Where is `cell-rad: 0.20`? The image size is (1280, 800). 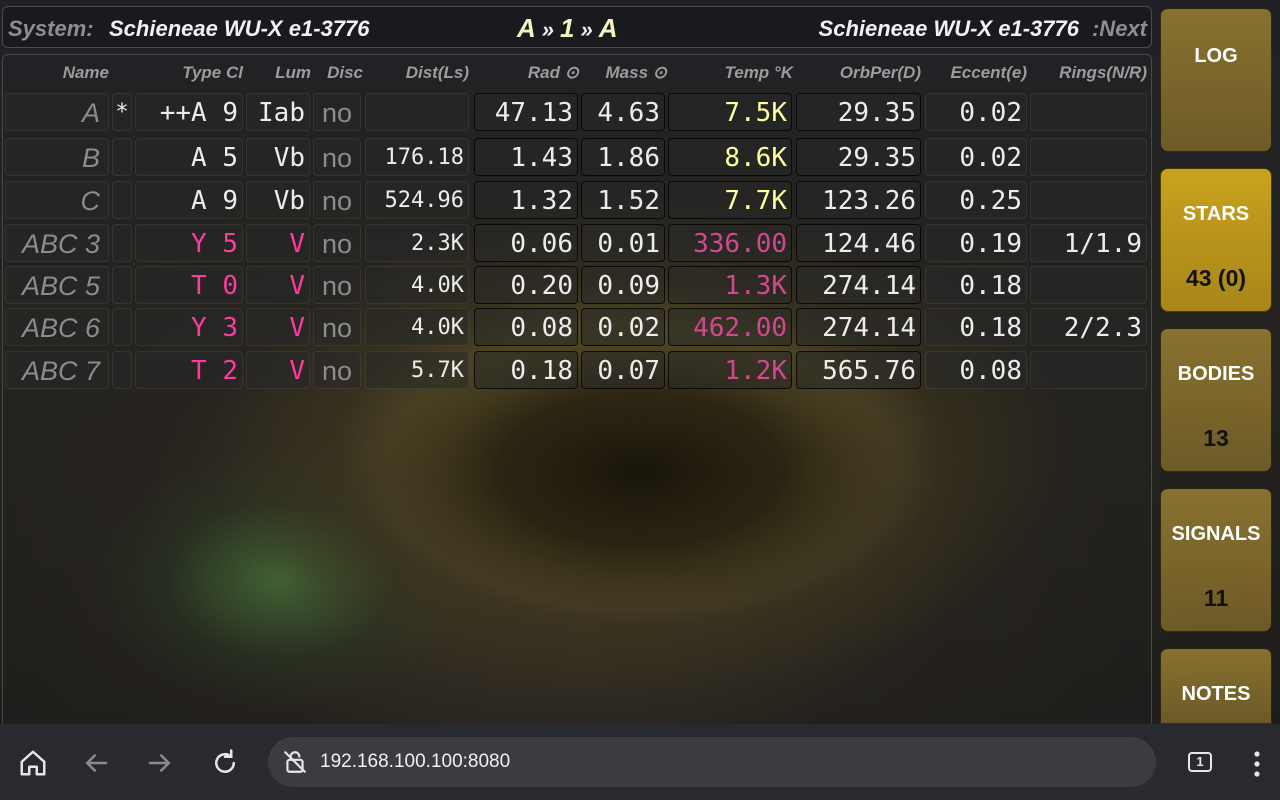 cell-rad: 0.20 is located at coordinates (526, 285).